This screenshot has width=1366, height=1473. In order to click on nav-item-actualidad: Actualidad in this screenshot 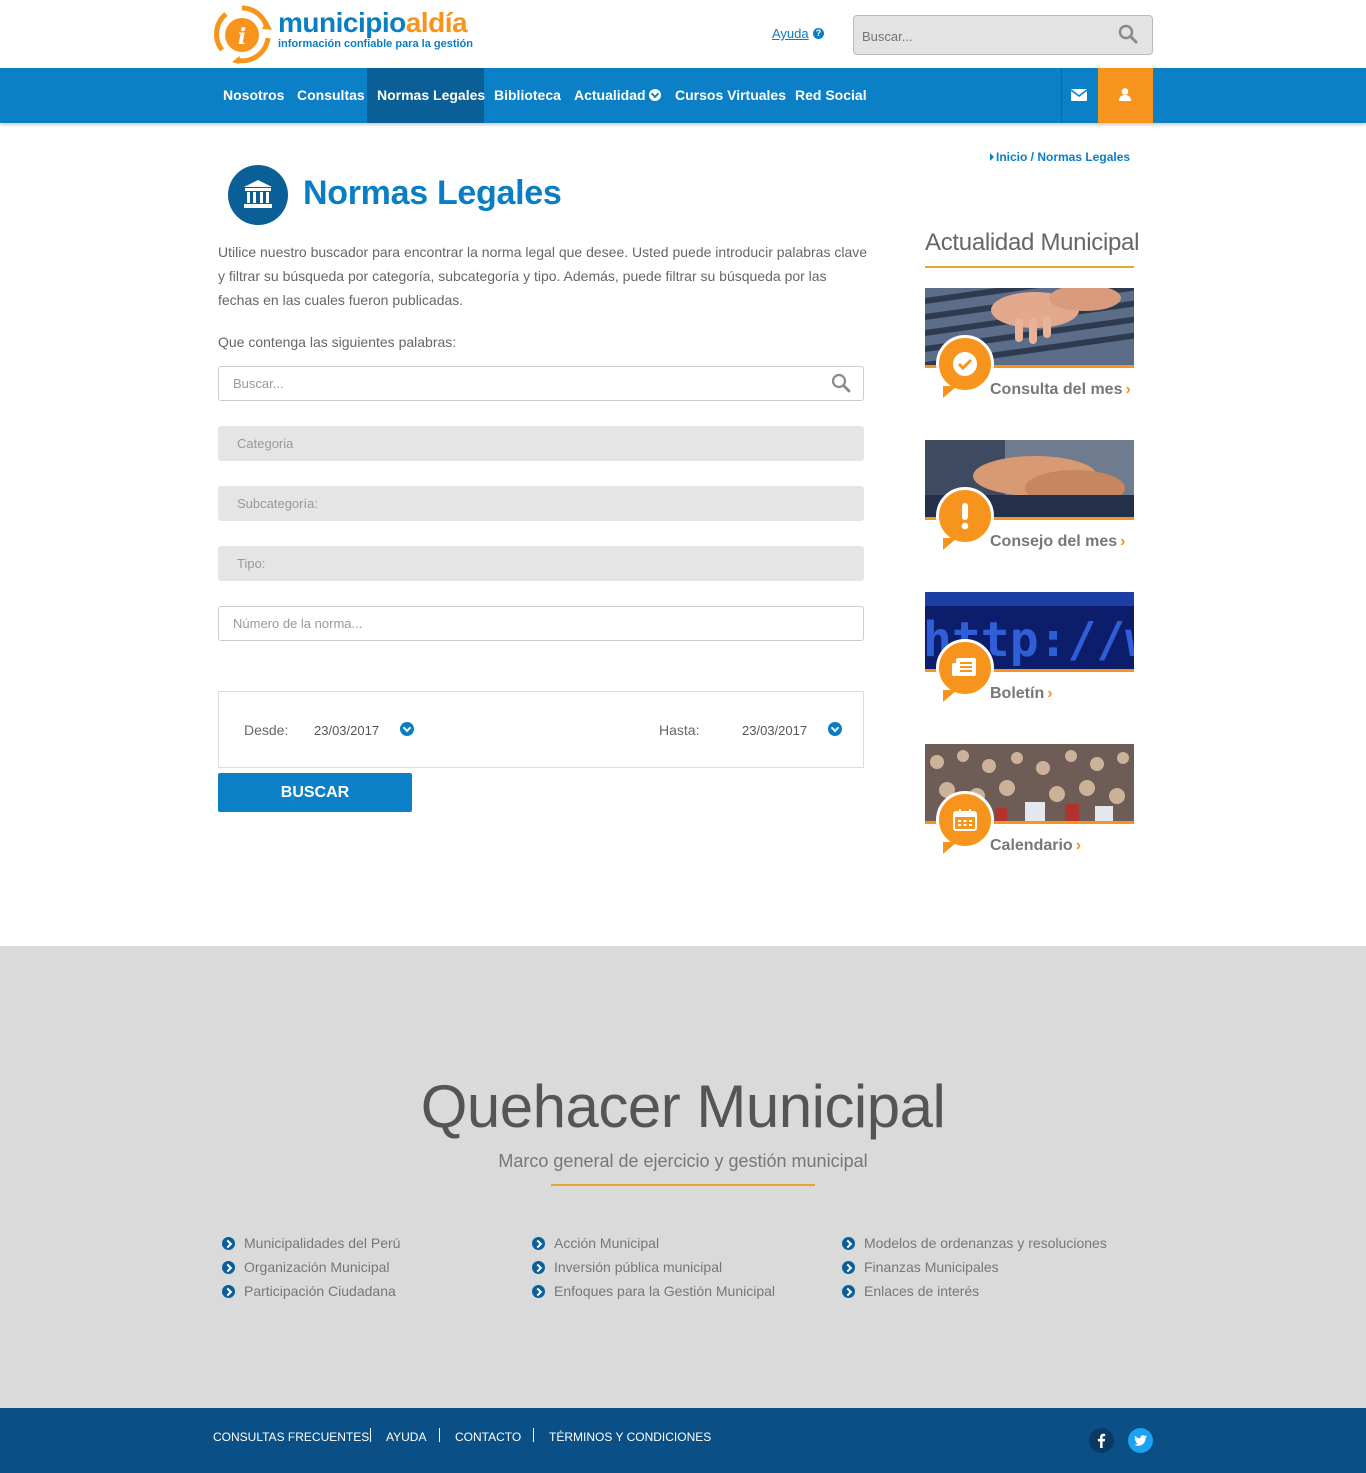, I will do `click(617, 95)`.